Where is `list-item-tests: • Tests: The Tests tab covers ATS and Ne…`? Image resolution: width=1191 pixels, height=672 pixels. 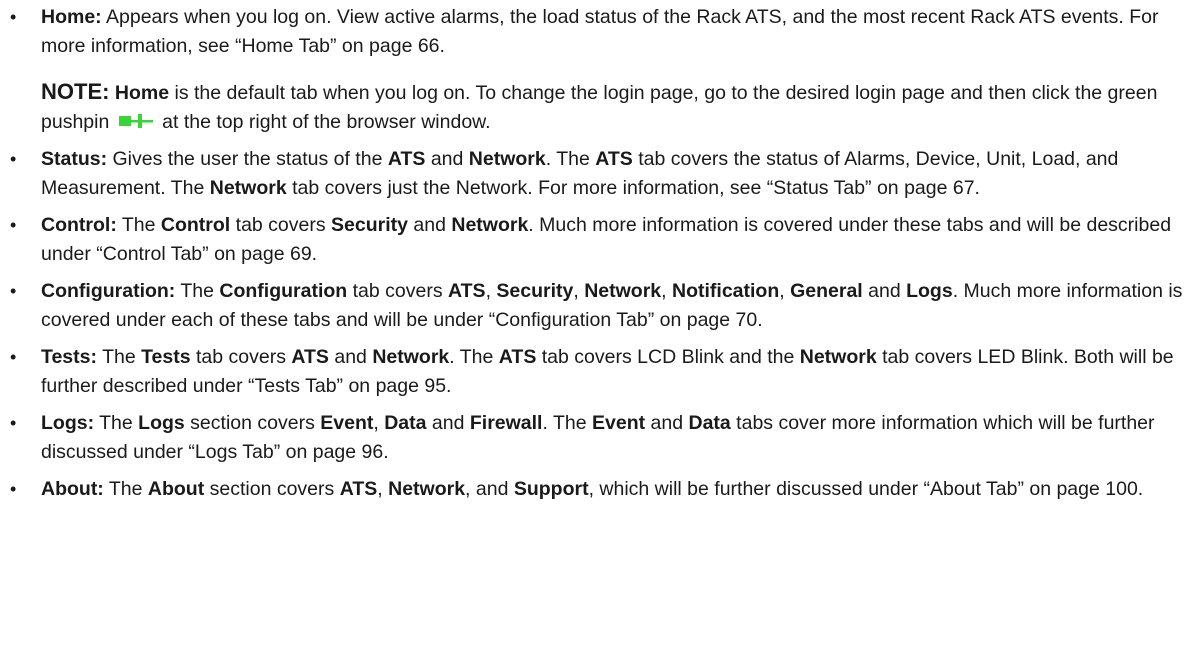 list-item-tests: • Tests: The Tests tab covers ATS and Ne… is located at coordinates (595, 372).